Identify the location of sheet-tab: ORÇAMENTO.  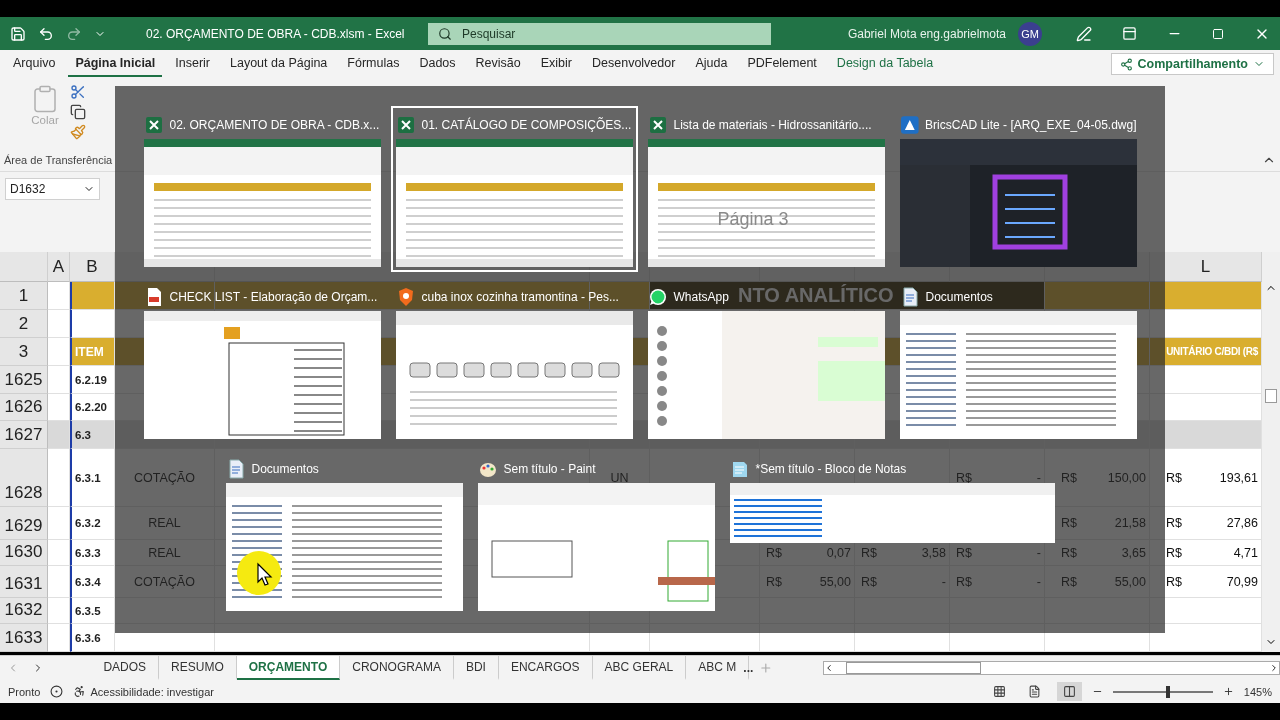
(288, 668).